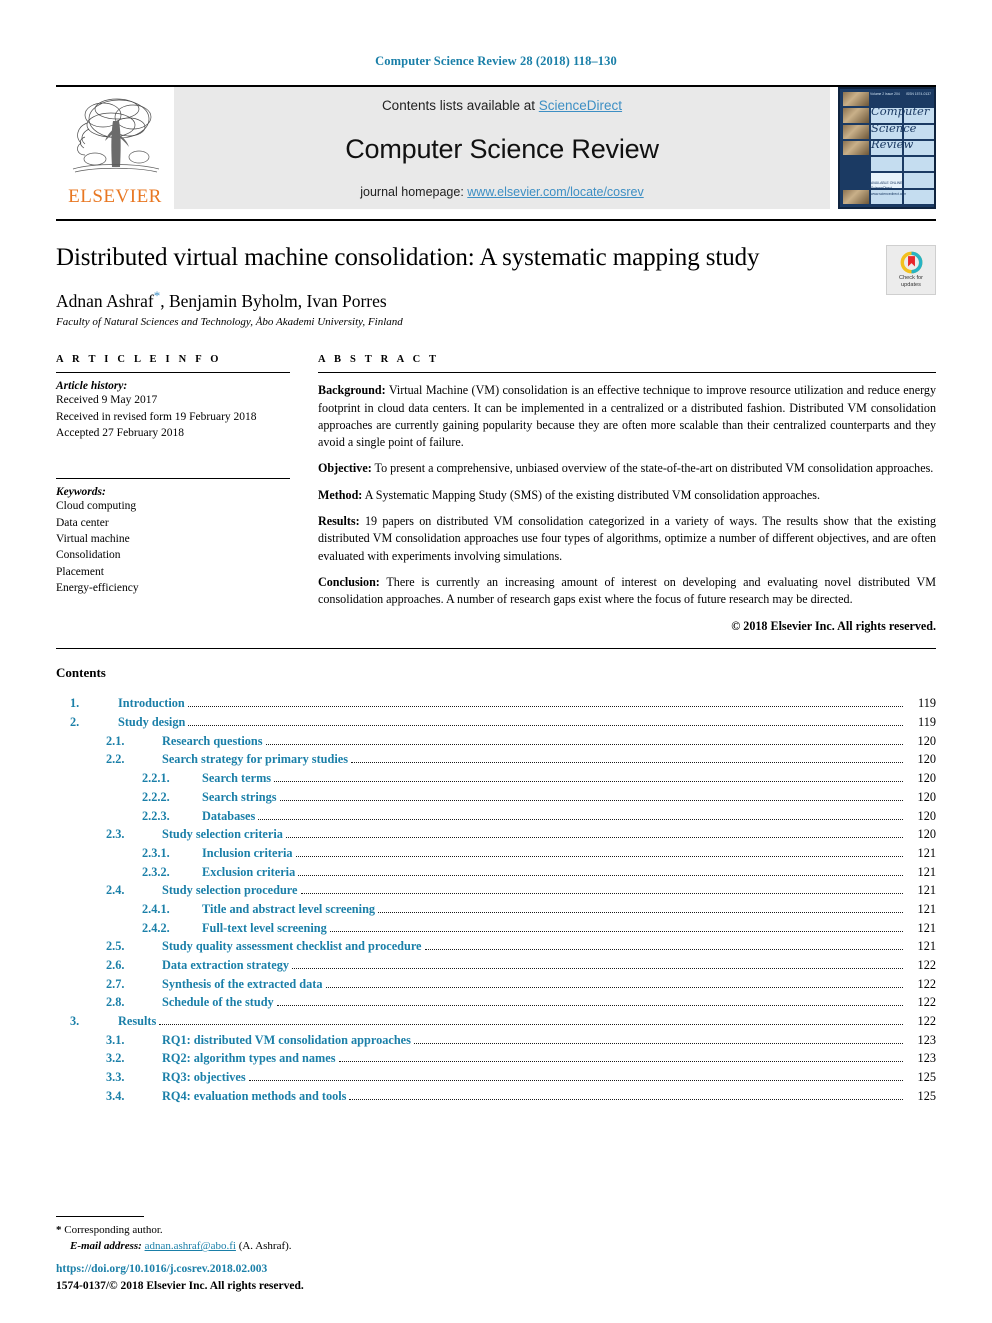 The width and height of the screenshot is (992, 1323). I want to click on corresponding-author-text: Corresponding author., so click(113, 1230).